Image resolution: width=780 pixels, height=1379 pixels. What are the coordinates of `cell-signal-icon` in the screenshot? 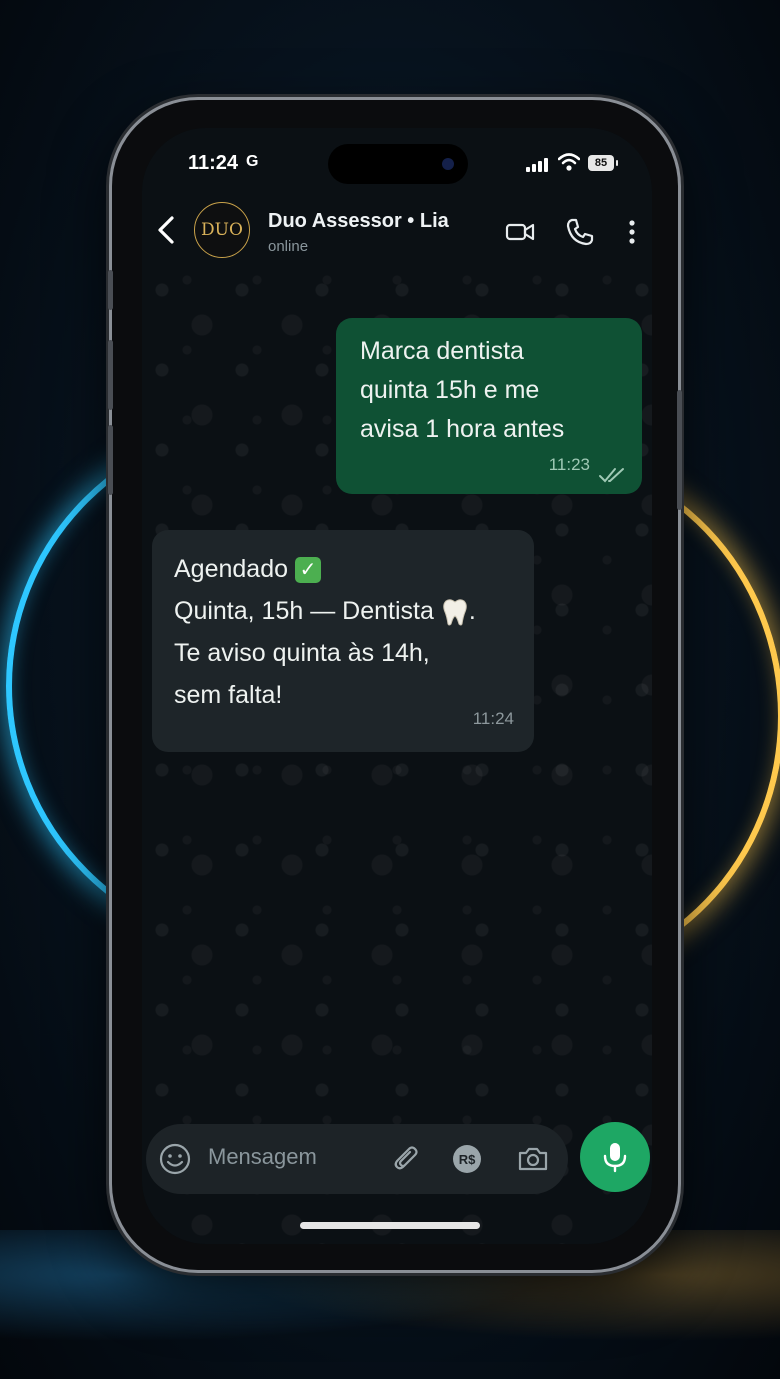 It's located at (539, 164).